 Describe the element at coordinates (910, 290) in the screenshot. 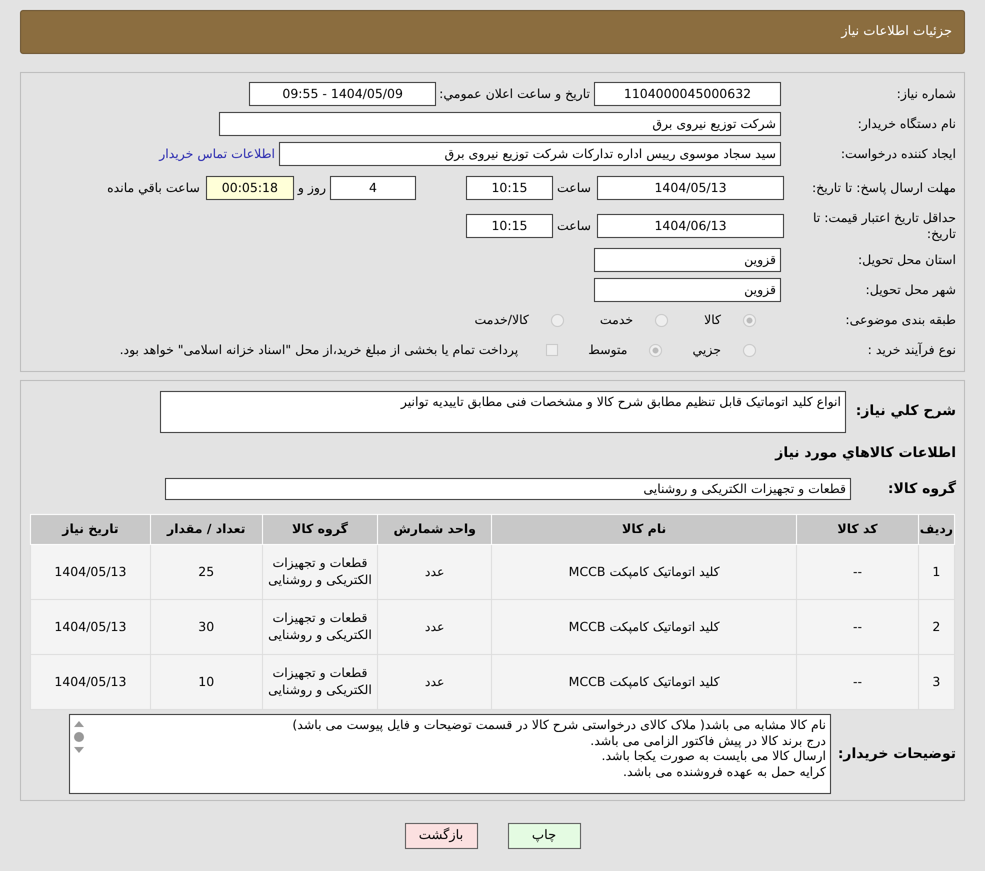

I see `field-label: شهر محل تحویل:` at that location.